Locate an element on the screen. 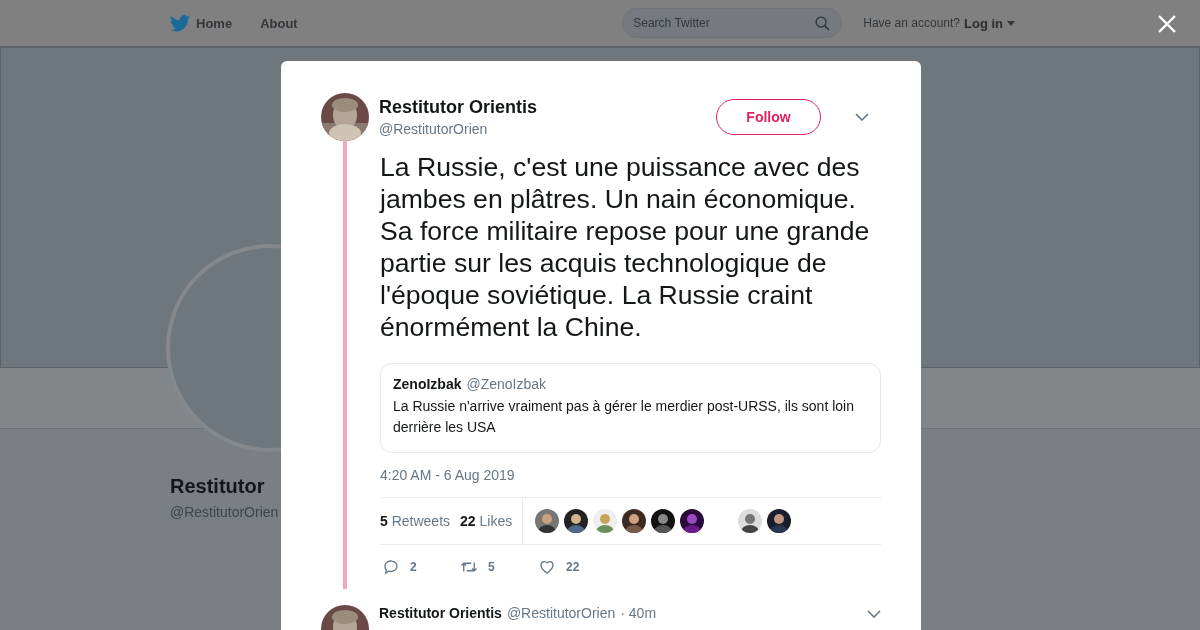 The height and width of the screenshot is (630, 1200). quoted-handle: @ZenoIzbak is located at coordinates (506, 384).